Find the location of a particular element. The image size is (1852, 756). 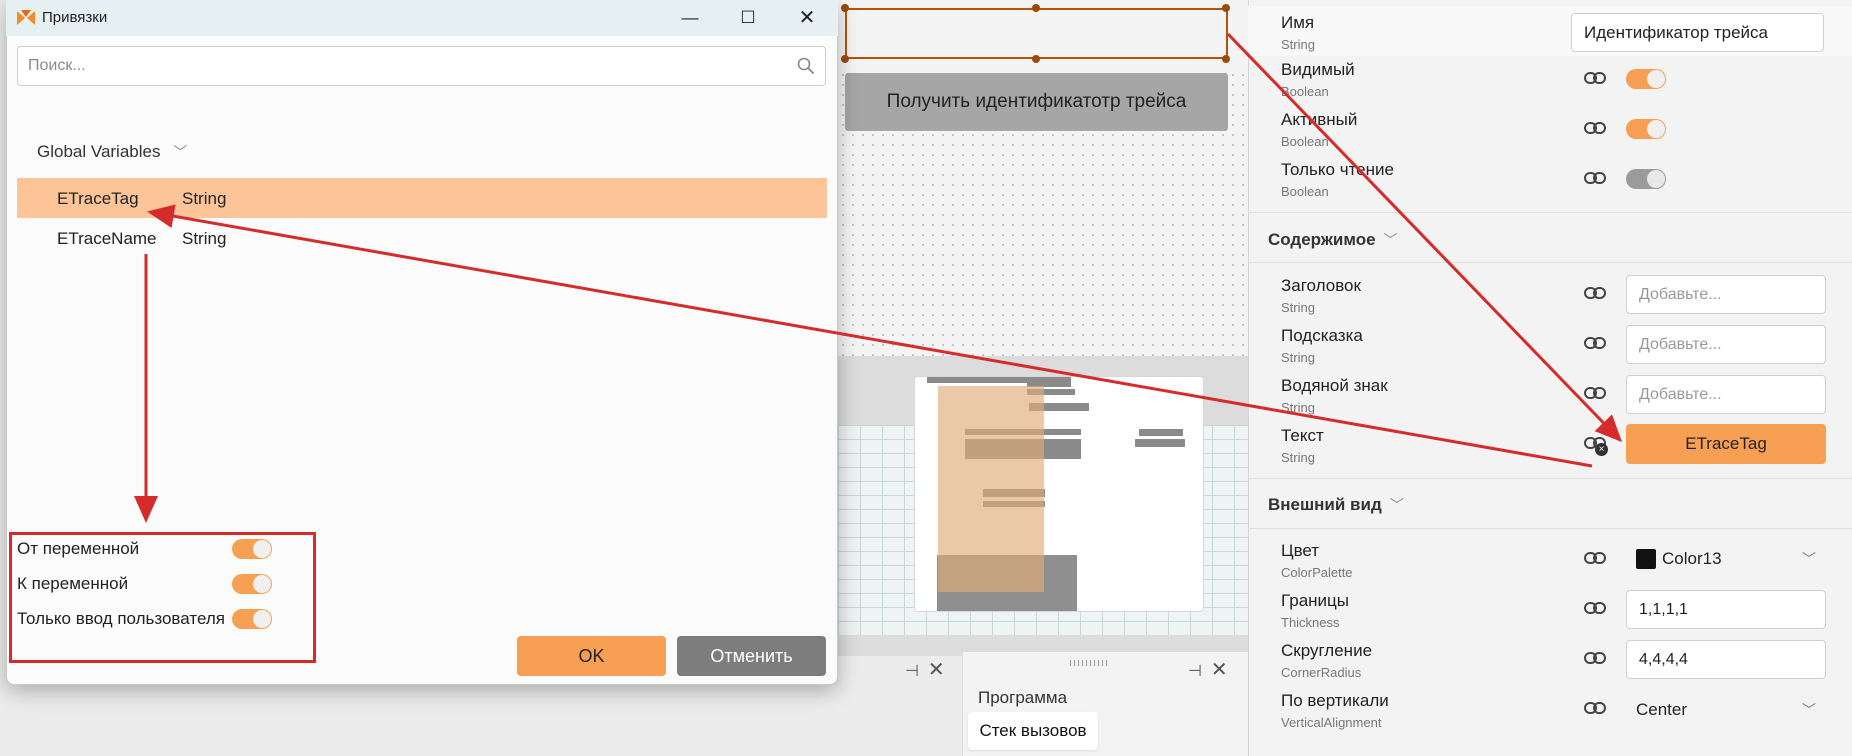

section-content-header: Содержимое ﹀ is located at coordinates (1333, 240).